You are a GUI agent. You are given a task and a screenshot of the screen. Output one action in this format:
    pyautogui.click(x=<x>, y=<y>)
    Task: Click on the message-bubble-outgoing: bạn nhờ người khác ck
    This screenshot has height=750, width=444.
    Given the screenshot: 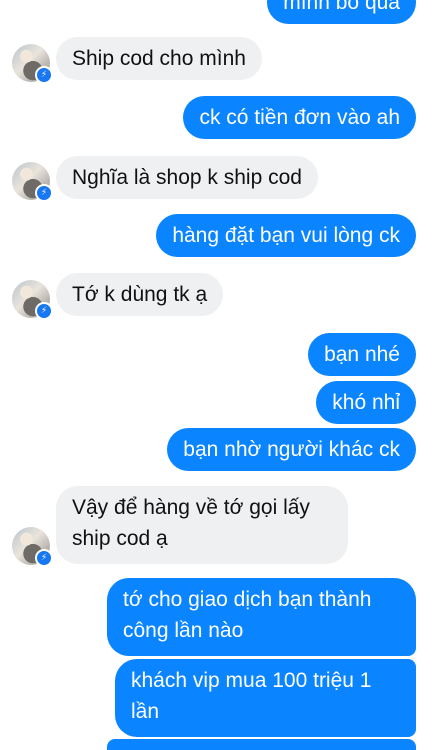 What is the action you would take?
    pyautogui.click(x=291, y=449)
    